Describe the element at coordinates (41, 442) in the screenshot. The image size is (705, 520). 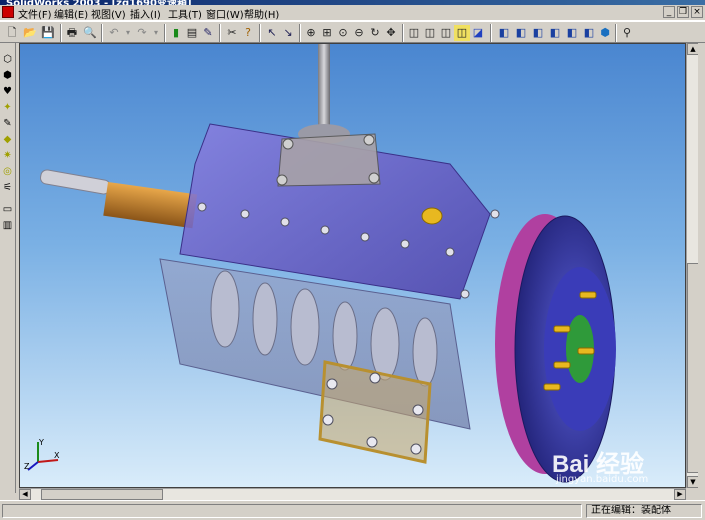
I see `y-axis-label: Y` at that location.